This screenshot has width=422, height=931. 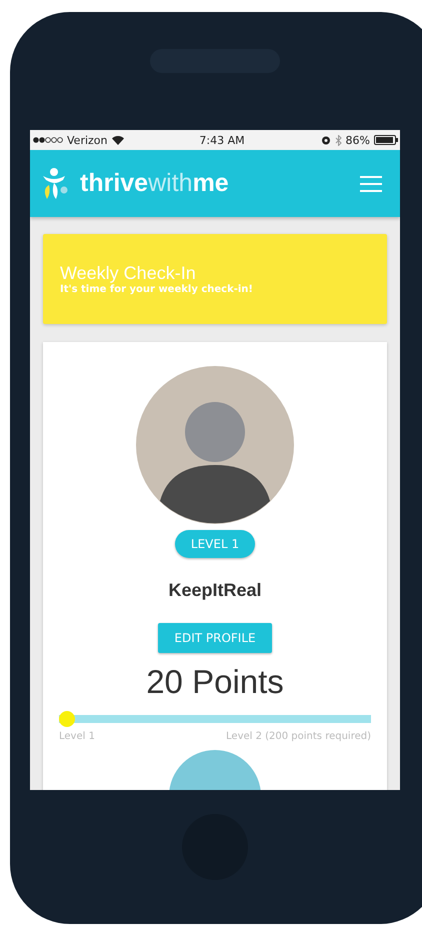 What do you see at coordinates (128, 273) in the screenshot?
I see `check-in-title: Weekly Check-In` at bounding box center [128, 273].